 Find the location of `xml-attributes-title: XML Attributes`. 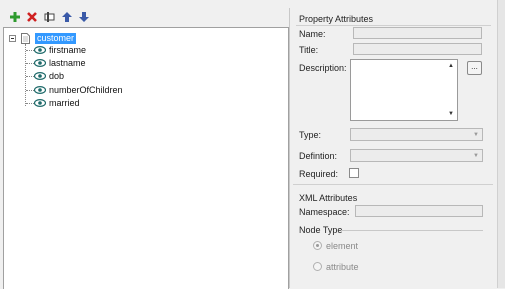

xml-attributes-title: XML Attributes is located at coordinates (328, 198).